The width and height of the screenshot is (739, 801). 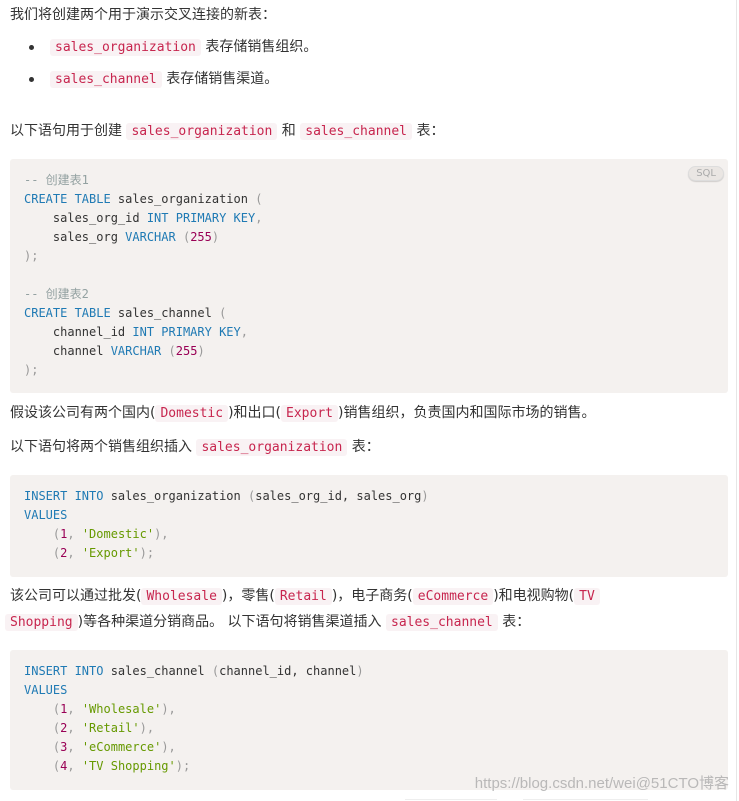 What do you see at coordinates (121, 709) in the screenshot?
I see `code-string: 'Wholesale'` at bounding box center [121, 709].